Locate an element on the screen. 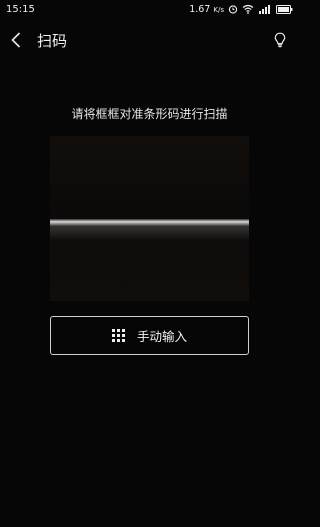  keypad-icon is located at coordinates (118, 335).